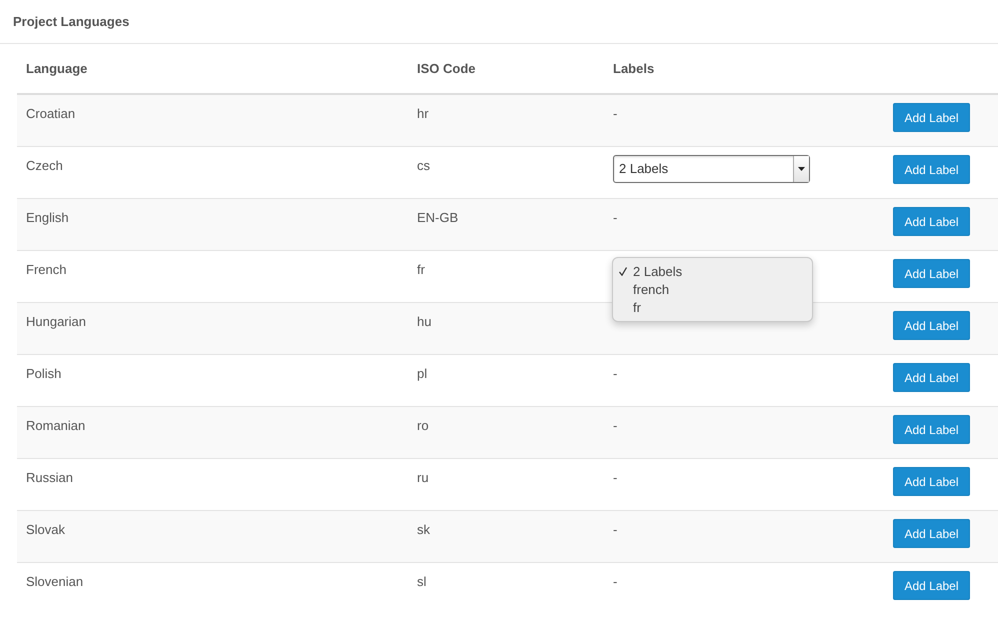 This screenshot has height=623, width=998. Describe the element at coordinates (712, 271) in the screenshot. I see `dropdown-option: 2 Labels` at that location.